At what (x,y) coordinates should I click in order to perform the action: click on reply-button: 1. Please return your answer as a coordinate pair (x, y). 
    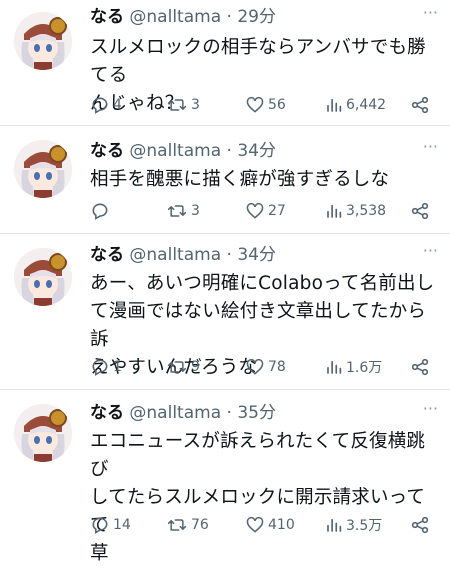
    Looking at the image, I should click on (106, 367).